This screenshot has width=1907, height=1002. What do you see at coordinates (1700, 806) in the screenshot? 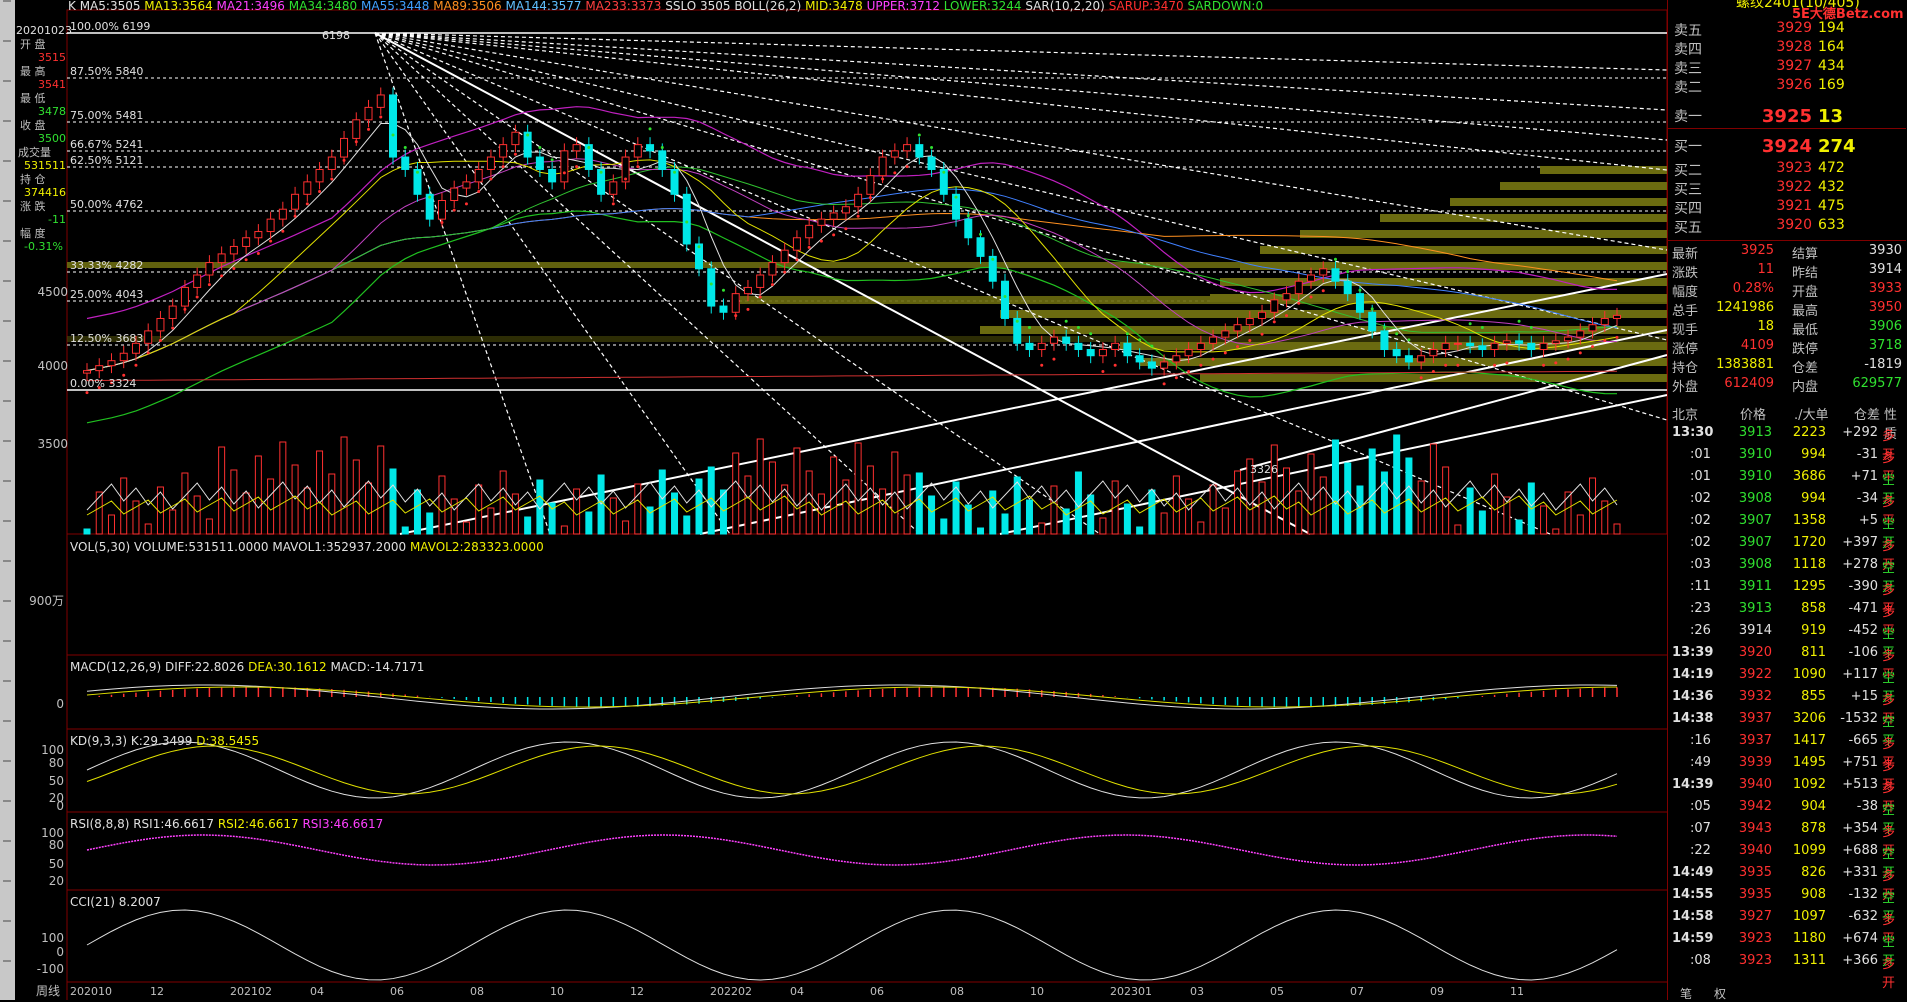
I see `trade-time: :05` at bounding box center [1700, 806].